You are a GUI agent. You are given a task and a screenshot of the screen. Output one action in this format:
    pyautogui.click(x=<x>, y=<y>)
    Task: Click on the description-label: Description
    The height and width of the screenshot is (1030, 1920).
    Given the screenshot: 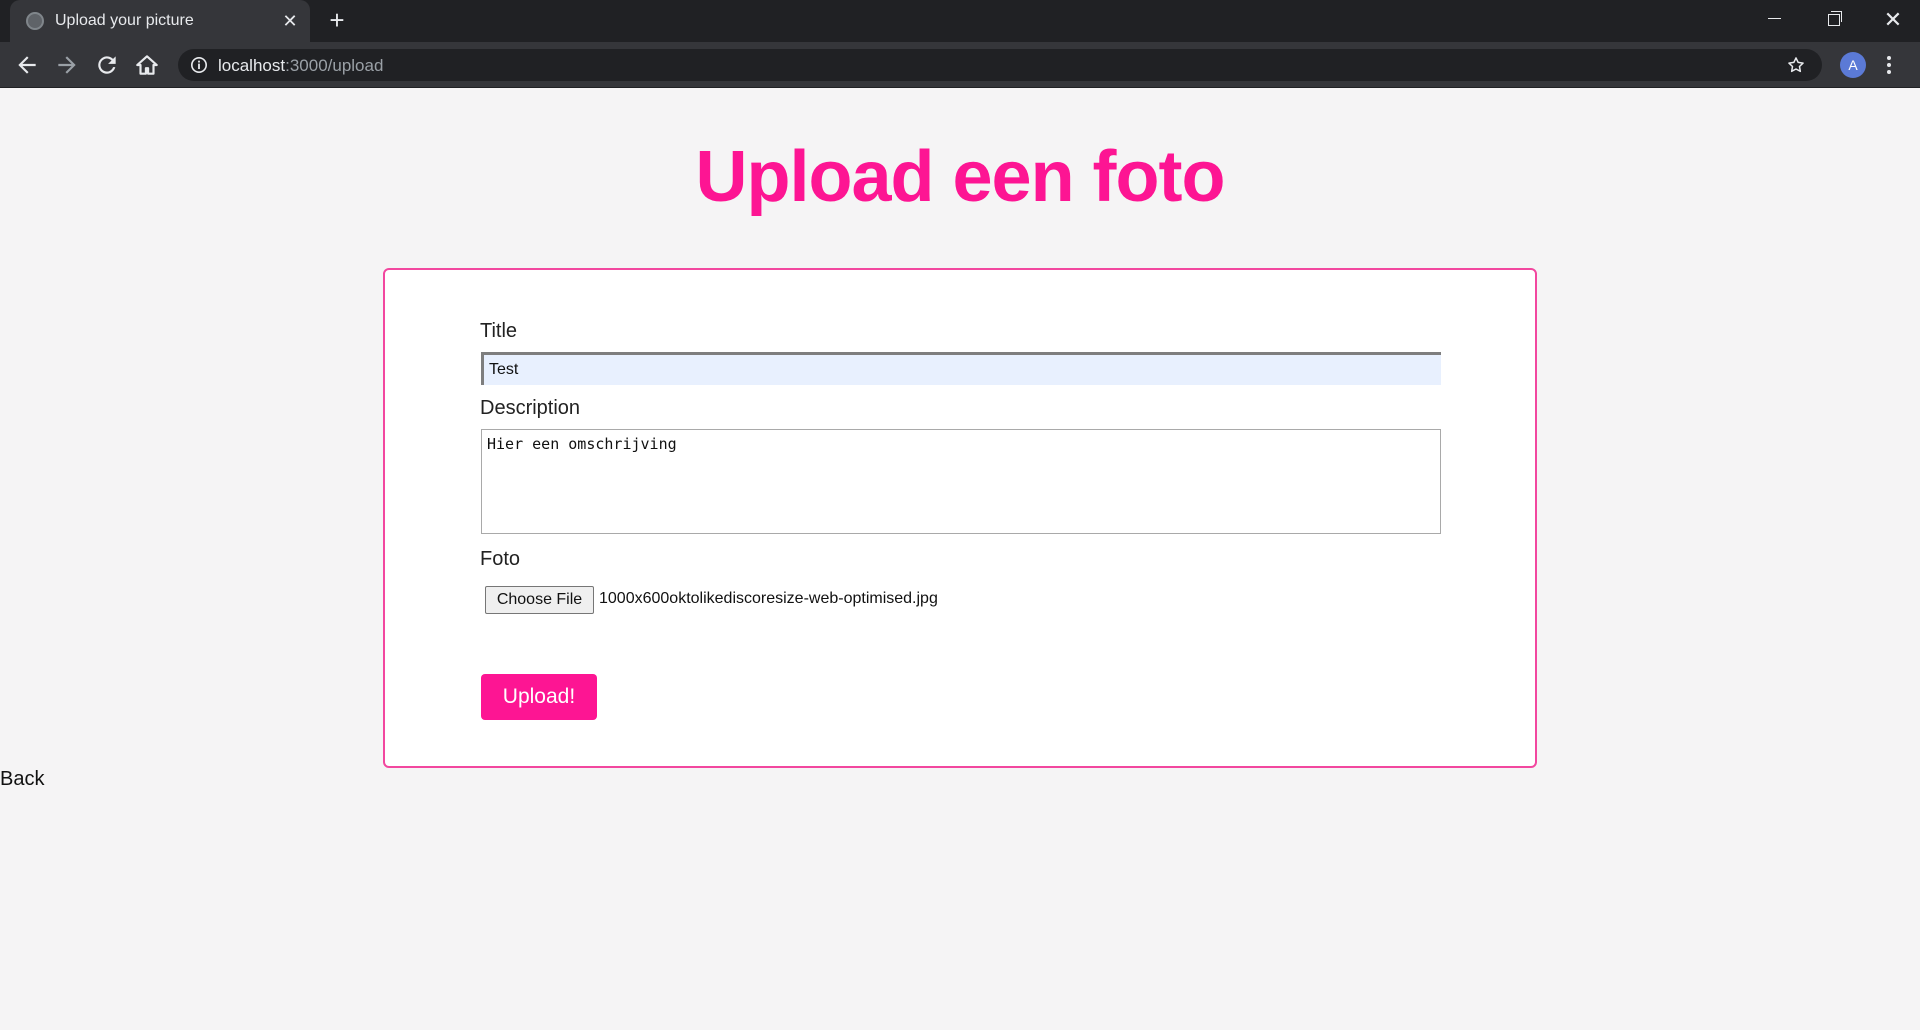 What is the action you would take?
    pyautogui.click(x=530, y=408)
    